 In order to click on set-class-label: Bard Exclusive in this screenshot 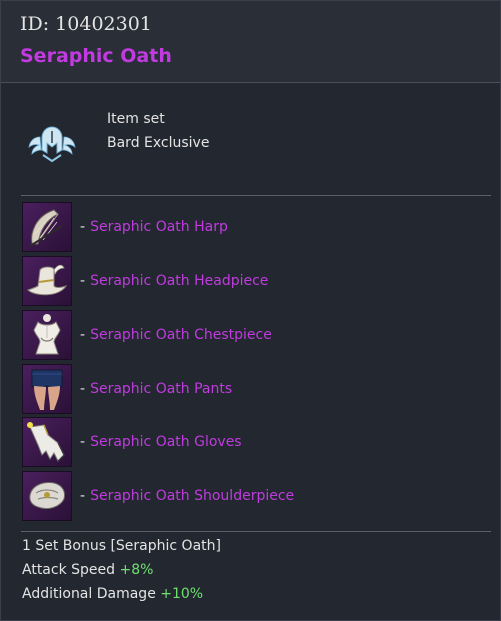, I will do `click(158, 143)`.